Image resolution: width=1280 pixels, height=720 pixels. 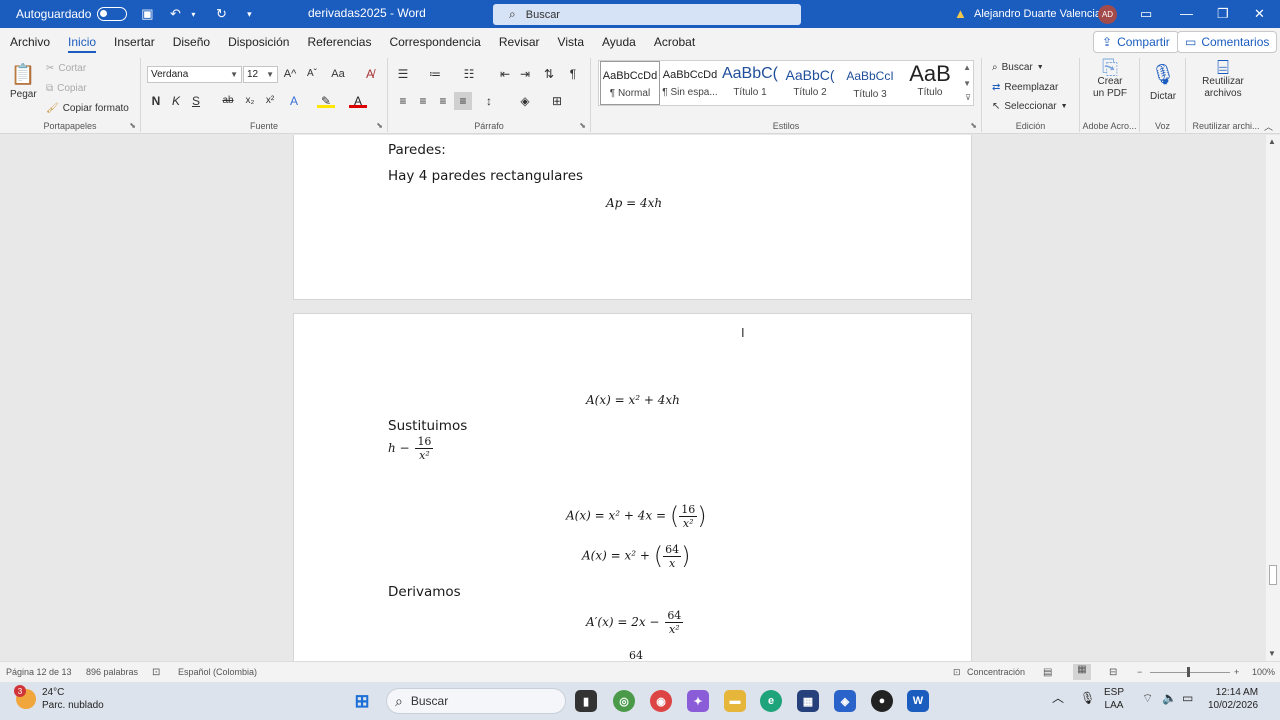 What do you see at coordinates (750, 83) in the screenshot?
I see `style-heading-1: AaBbC( Título 1` at bounding box center [750, 83].